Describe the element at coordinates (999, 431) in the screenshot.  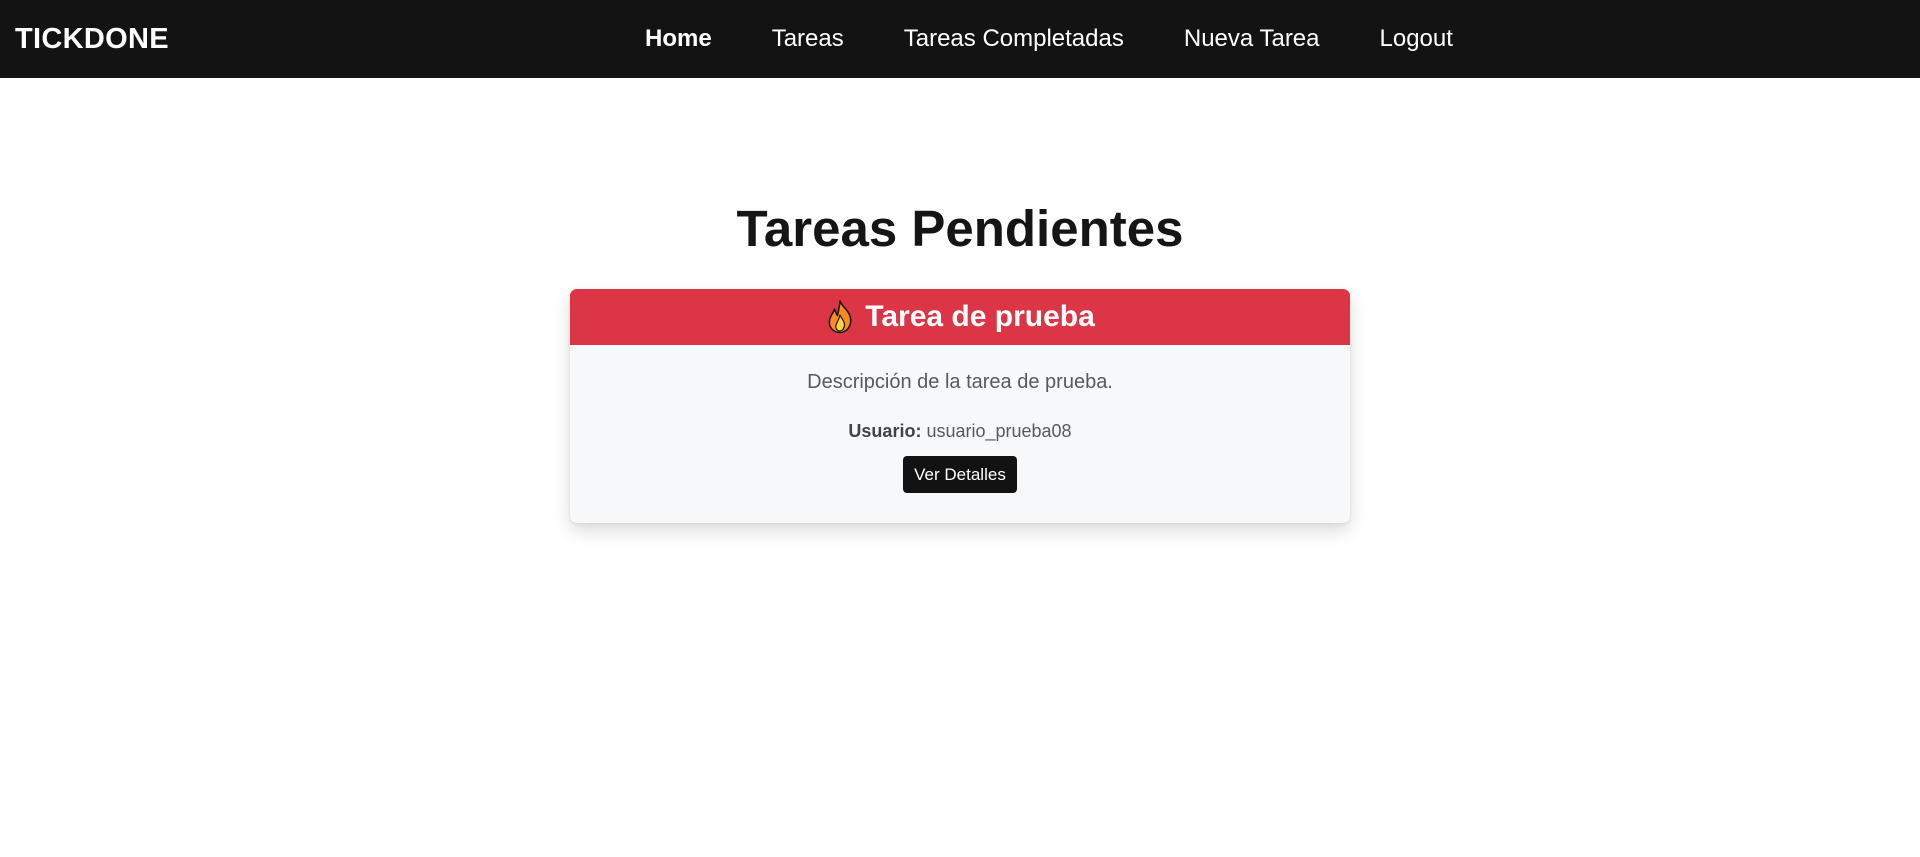
I see `task-user-value: usuario_prueba08` at that location.